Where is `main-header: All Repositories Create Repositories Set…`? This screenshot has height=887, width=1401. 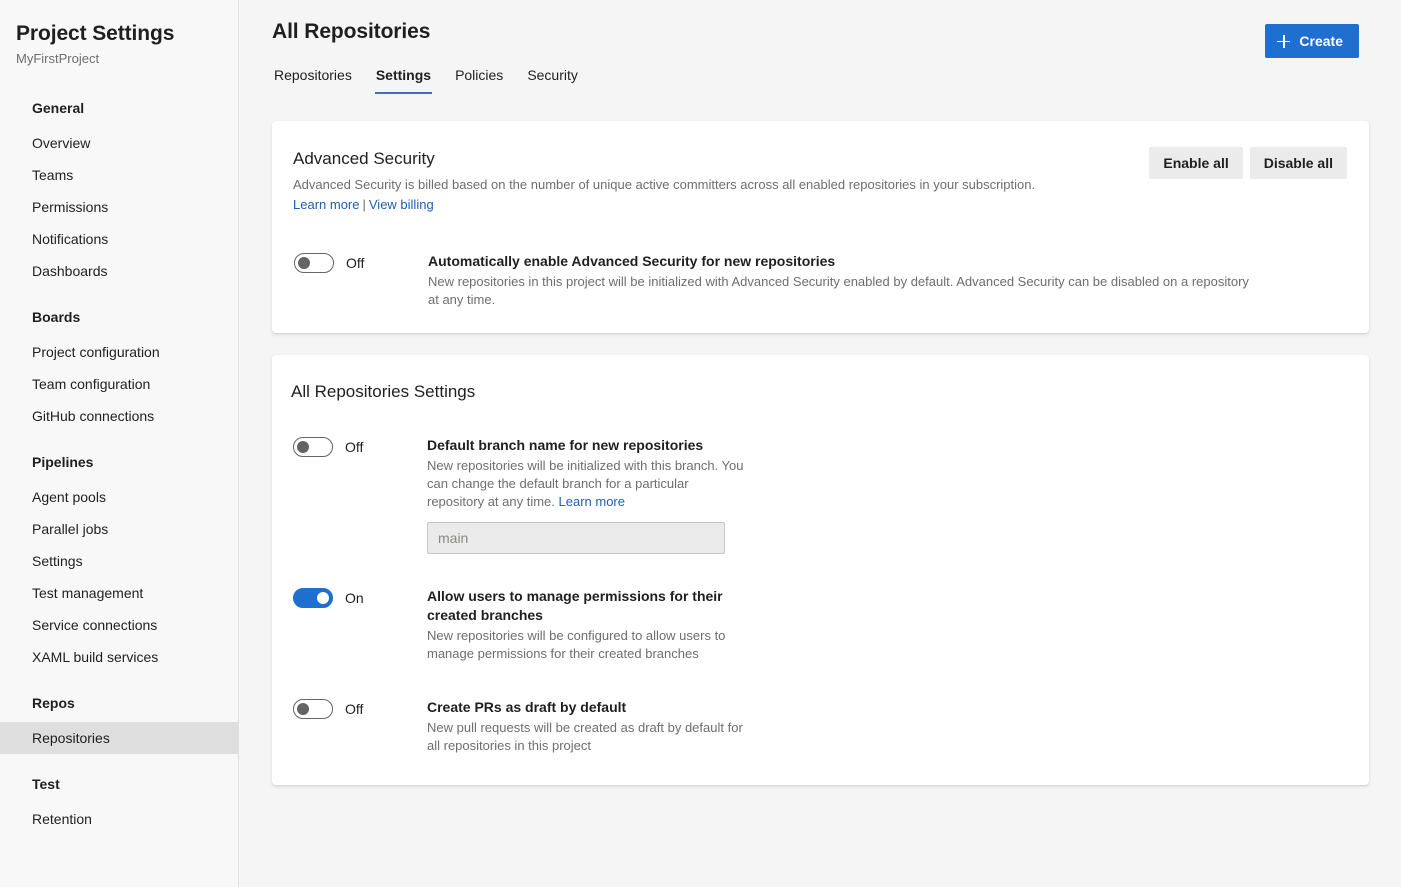
main-header: All Repositories Create Repositories Set… is located at coordinates (820, 47).